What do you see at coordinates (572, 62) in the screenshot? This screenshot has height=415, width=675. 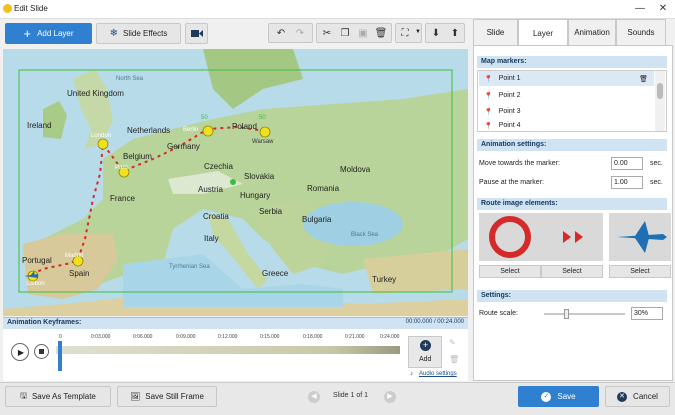 I see `map-markers-header: Map markers:` at bounding box center [572, 62].